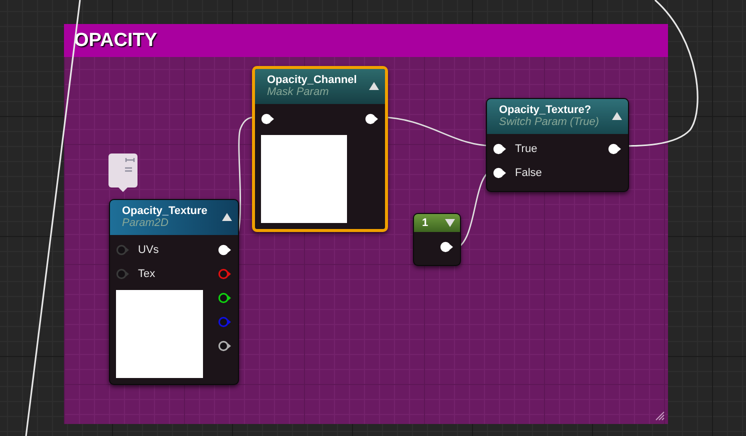 The width and height of the screenshot is (746, 436). I want to click on graph-node: Opacity_Texture Param2D UVs Tex, so click(174, 292).